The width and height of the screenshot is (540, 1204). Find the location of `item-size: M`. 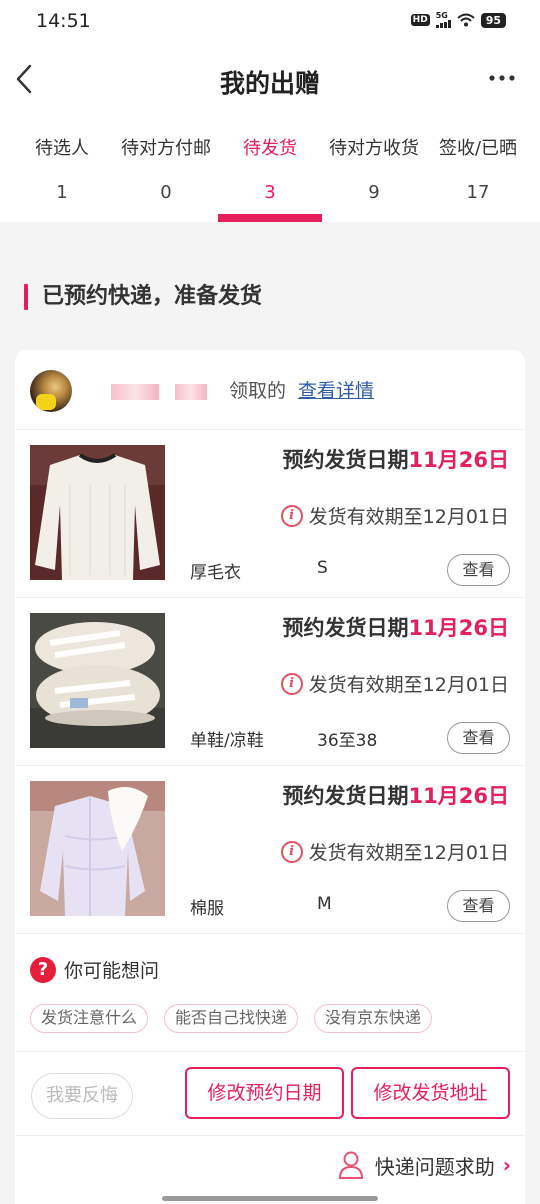

item-size: M is located at coordinates (324, 904).